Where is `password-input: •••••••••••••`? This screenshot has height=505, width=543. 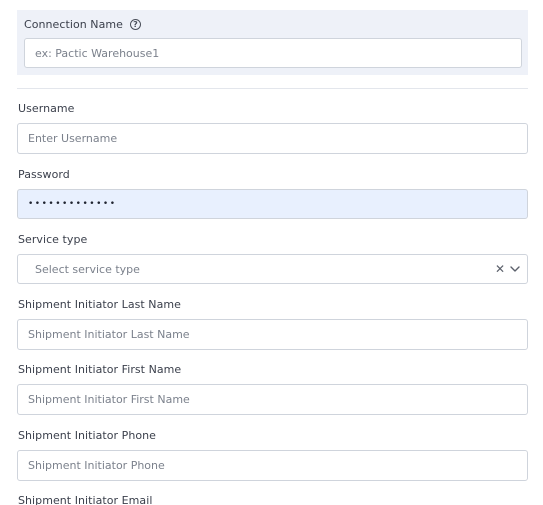 password-input: ••••••••••••• is located at coordinates (272, 204).